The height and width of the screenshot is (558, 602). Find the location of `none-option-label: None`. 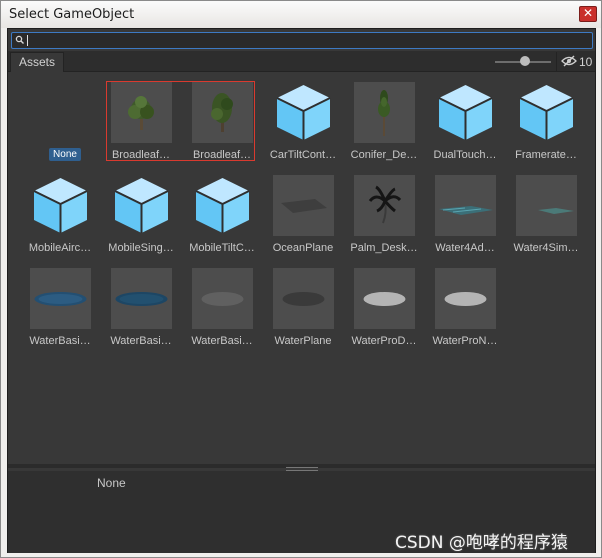

none-option-label: None is located at coordinates (65, 154).